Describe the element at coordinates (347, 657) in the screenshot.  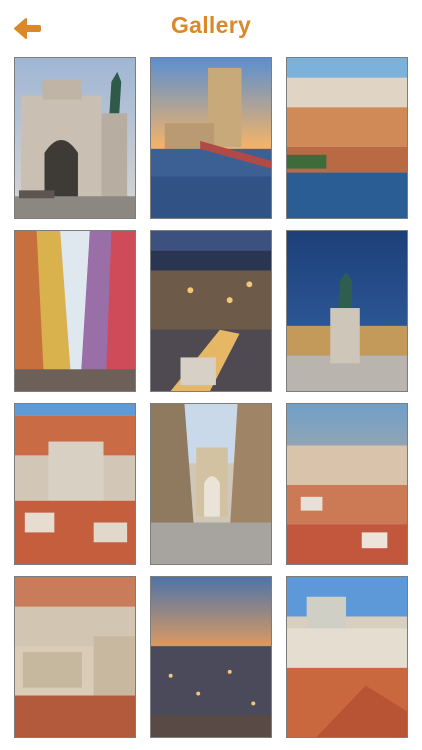
I see `gallery-photo-castle-rooftops` at that location.